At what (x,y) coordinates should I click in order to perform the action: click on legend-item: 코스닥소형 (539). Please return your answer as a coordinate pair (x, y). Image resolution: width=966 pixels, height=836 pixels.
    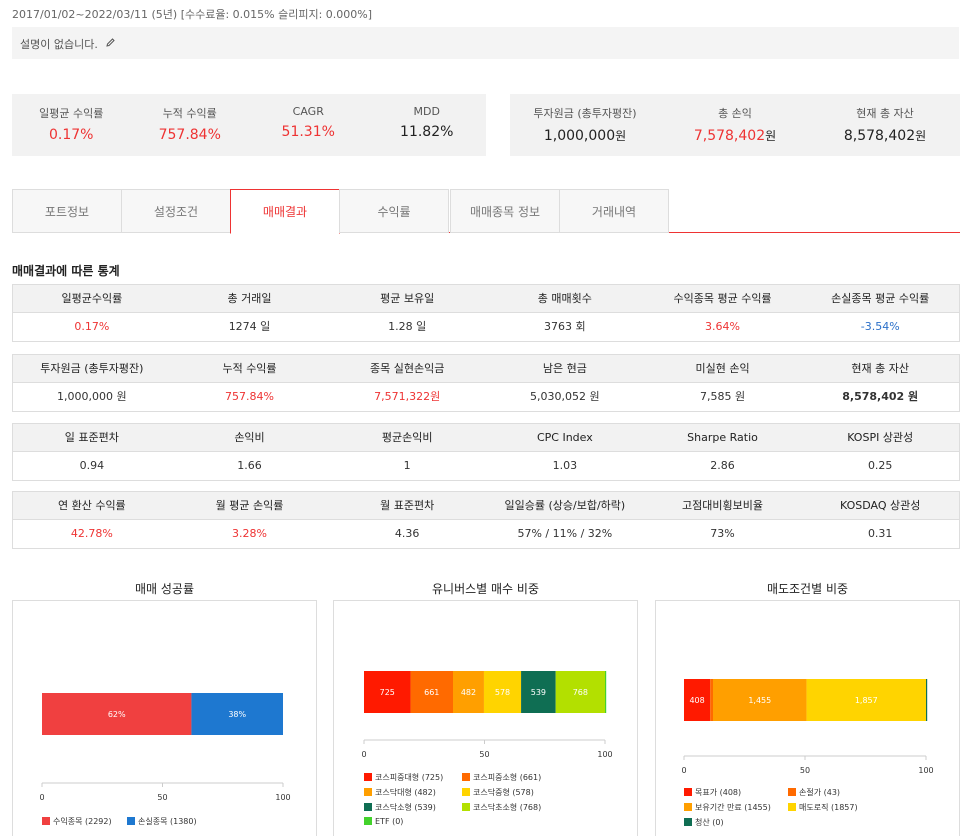
    Looking at the image, I should click on (400, 807).